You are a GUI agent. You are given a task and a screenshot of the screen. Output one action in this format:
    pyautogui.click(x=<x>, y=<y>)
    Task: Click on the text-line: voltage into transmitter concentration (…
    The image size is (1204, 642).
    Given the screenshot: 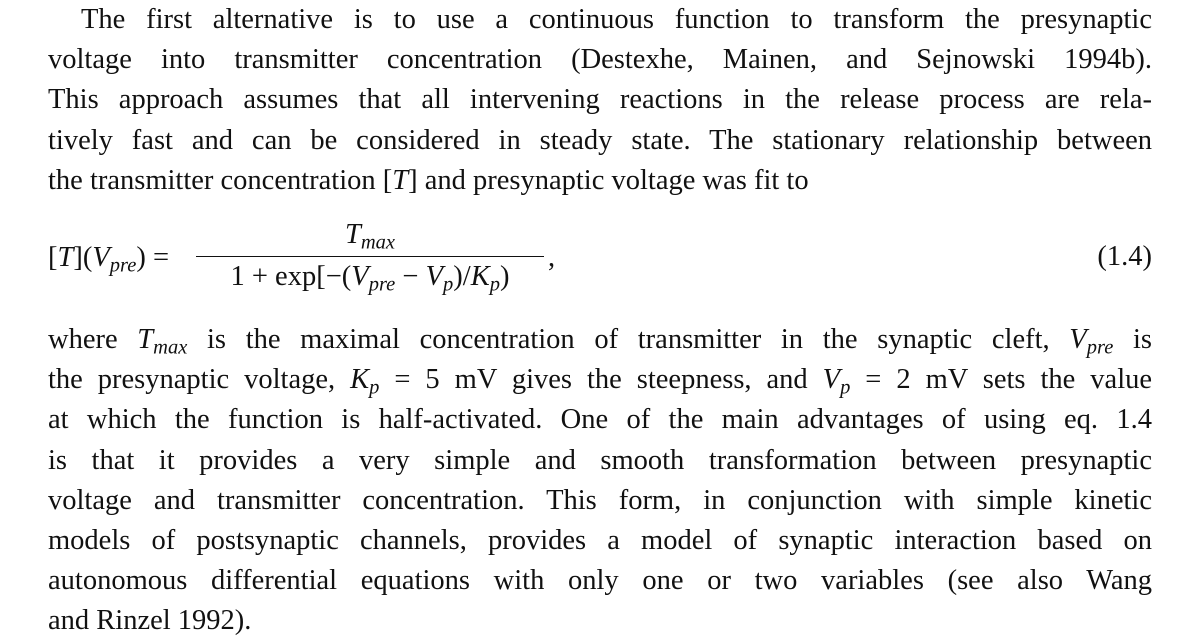 What is the action you would take?
    pyautogui.click(x=600, y=60)
    